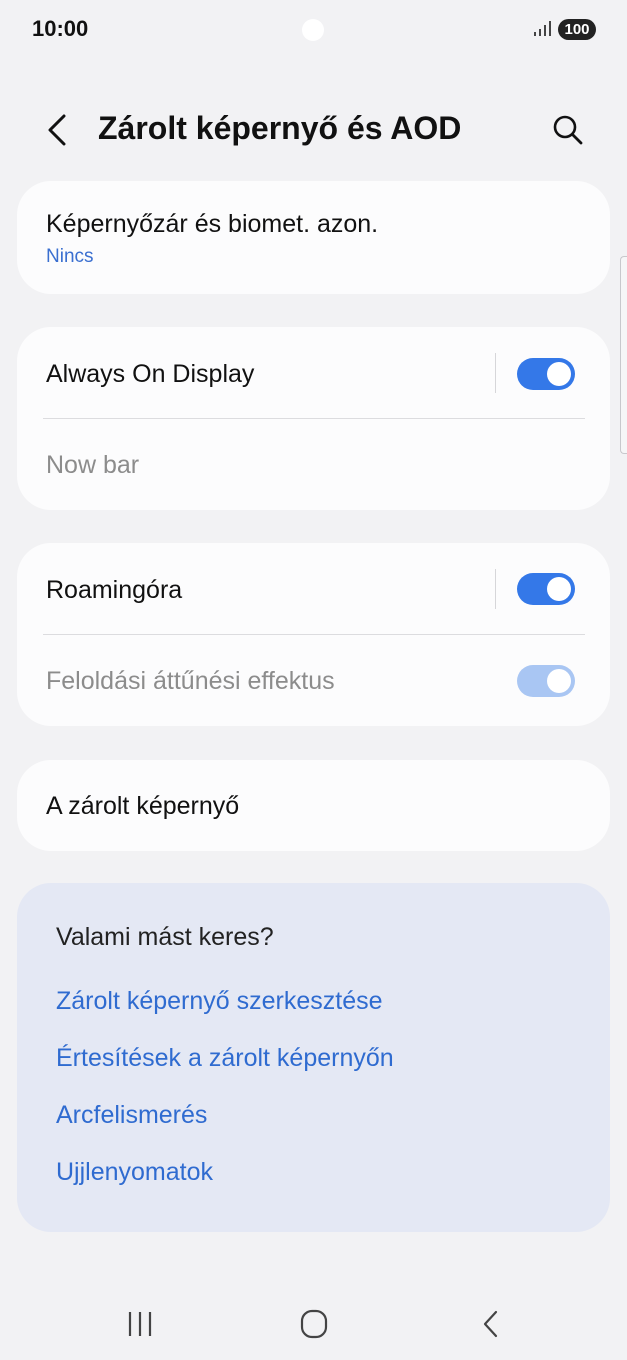 This screenshot has height=1360, width=627. I want to click on screen-lock-item: Képernyőzár és biomet. azon. Nincs, so click(313, 237).